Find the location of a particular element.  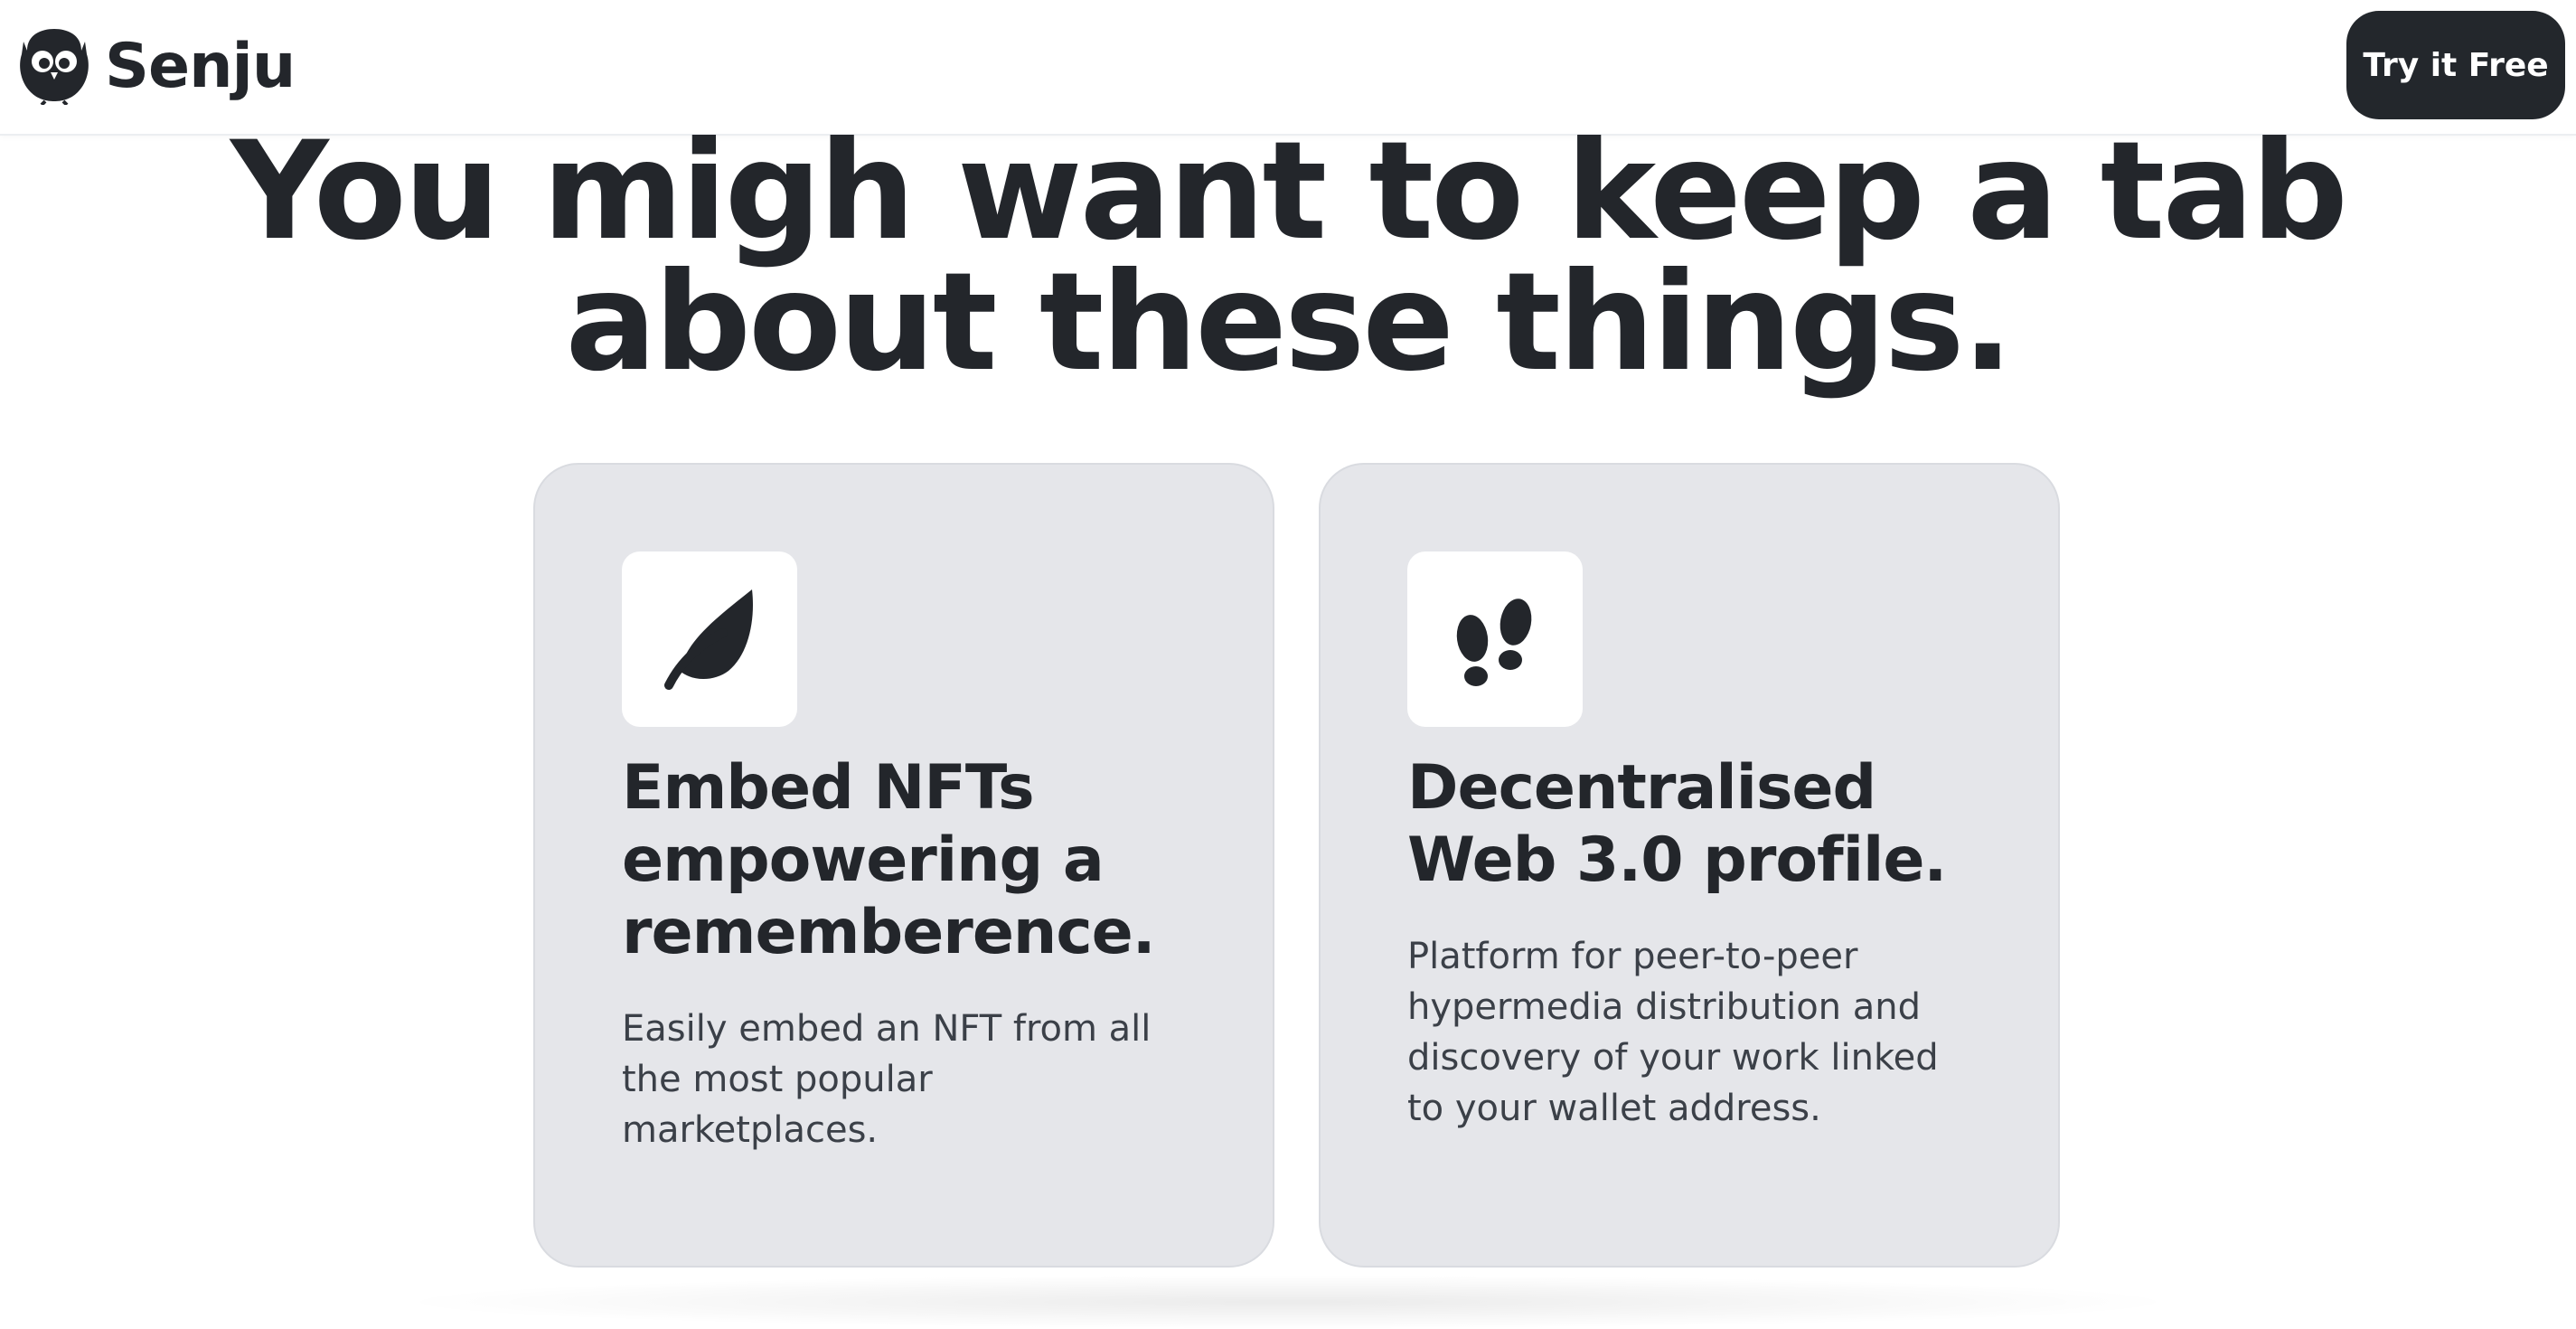

feature-title-line: empowering a is located at coordinates (863, 860).